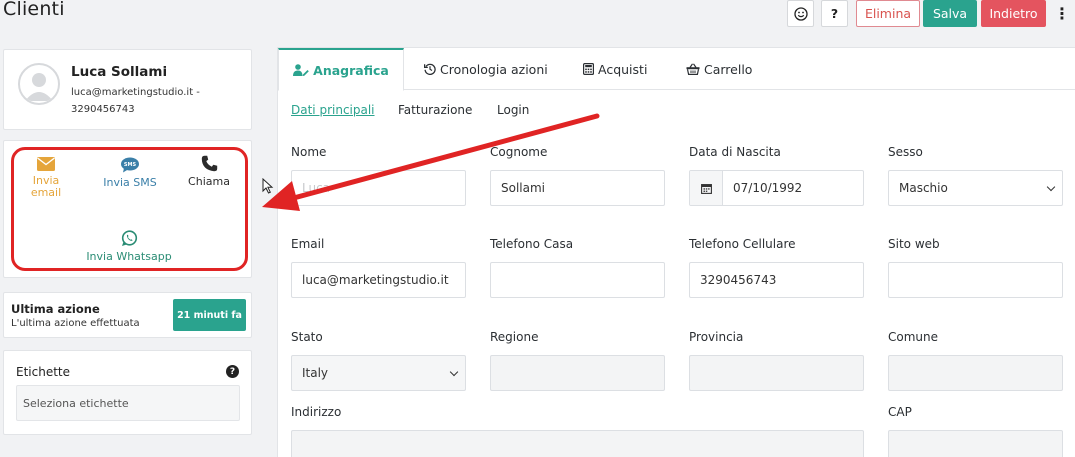 The width and height of the screenshot is (1075, 457). I want to click on last-action-subtitle: L'ultima azione effettuata, so click(75, 323).